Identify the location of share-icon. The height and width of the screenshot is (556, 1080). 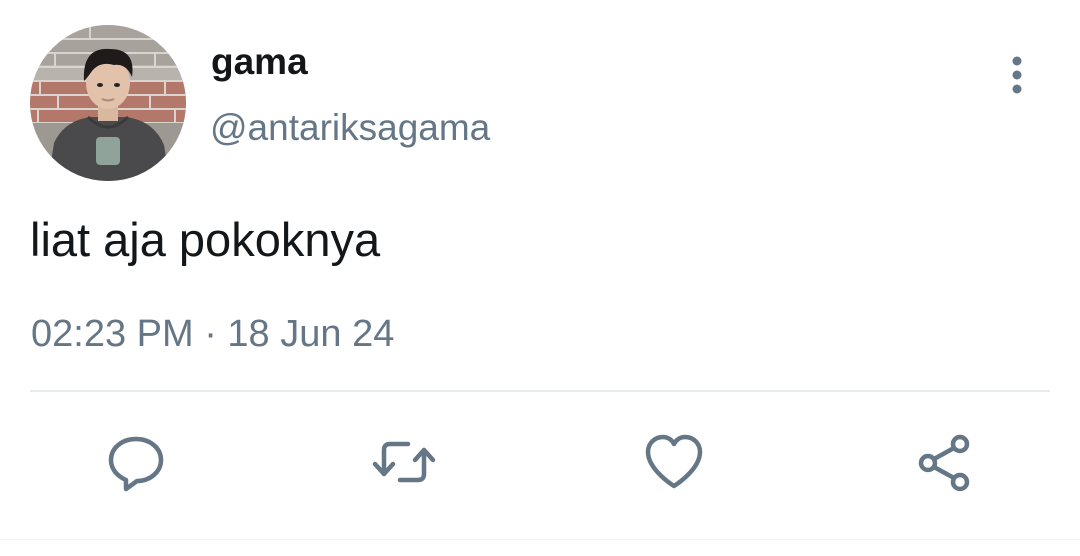
(944, 463).